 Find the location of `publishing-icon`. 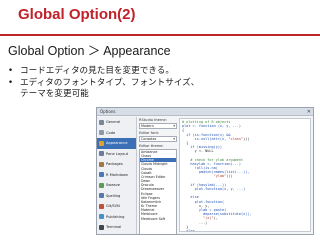

publishing-icon is located at coordinates (101, 217).